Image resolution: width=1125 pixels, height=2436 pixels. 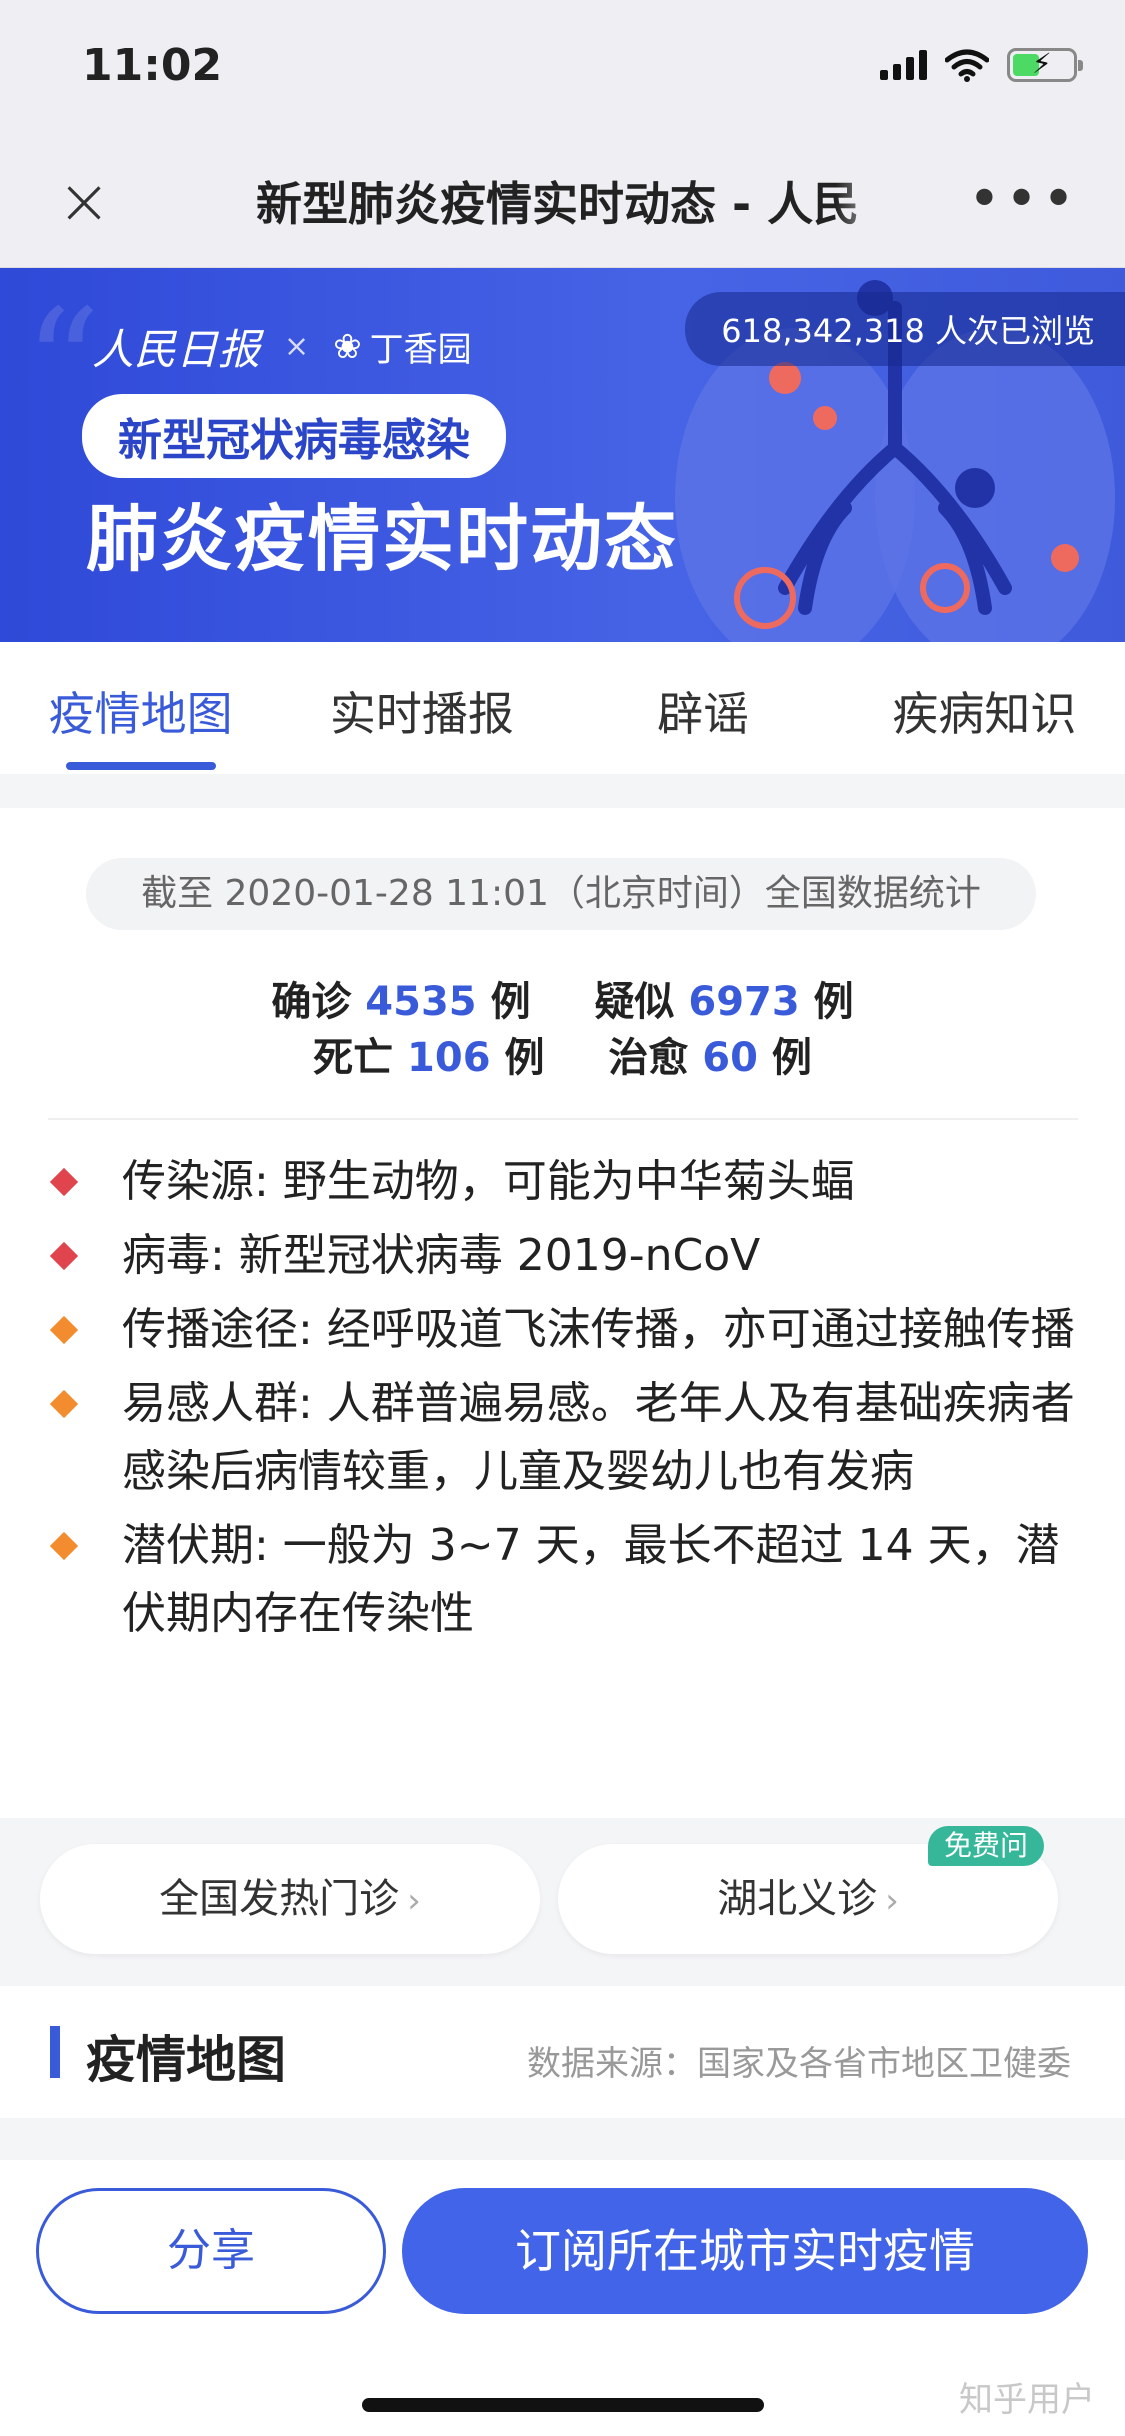 I want to click on dead-count: 106, so click(x=449, y=1058).